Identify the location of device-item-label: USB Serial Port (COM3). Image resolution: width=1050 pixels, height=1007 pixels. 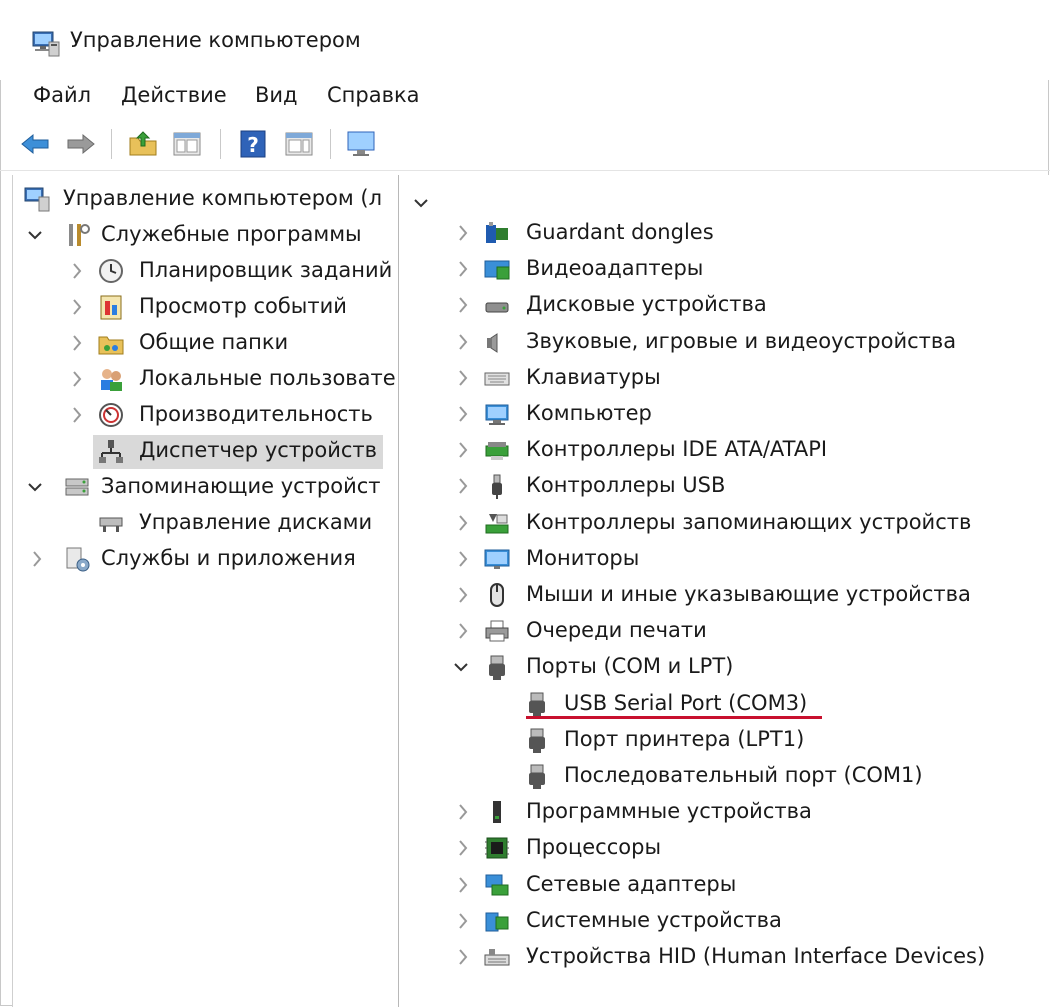
(686, 703).